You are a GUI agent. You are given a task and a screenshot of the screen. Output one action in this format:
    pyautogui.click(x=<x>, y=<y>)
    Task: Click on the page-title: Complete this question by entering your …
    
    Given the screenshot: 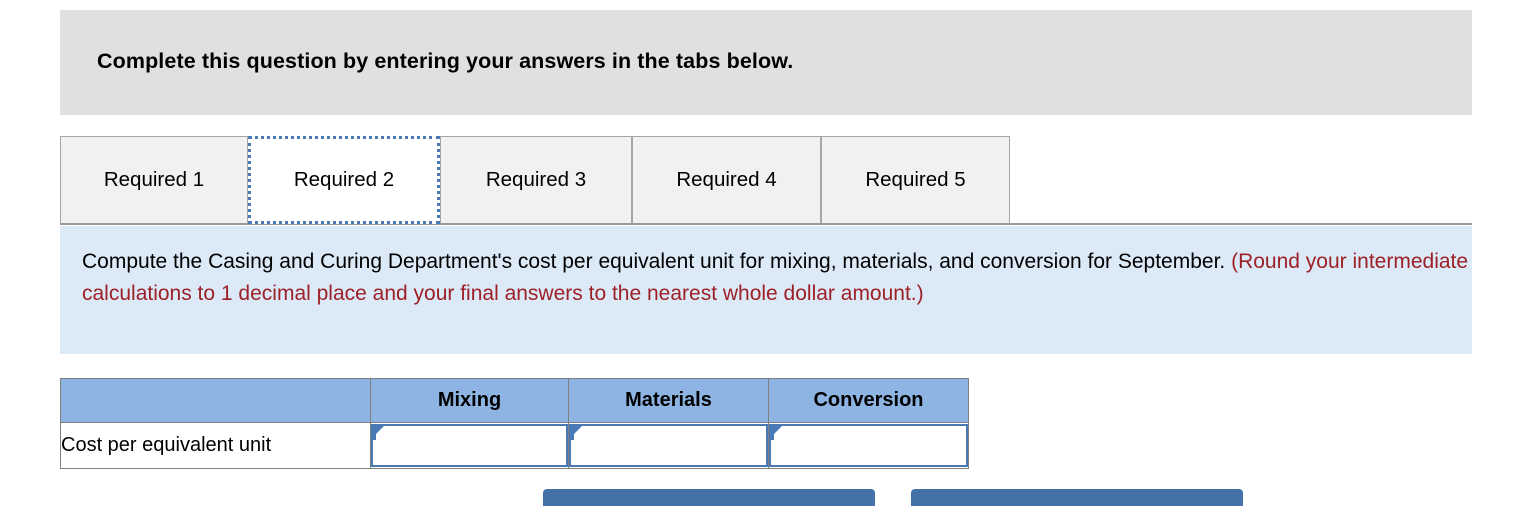 What is the action you would take?
    pyautogui.click(x=445, y=61)
    